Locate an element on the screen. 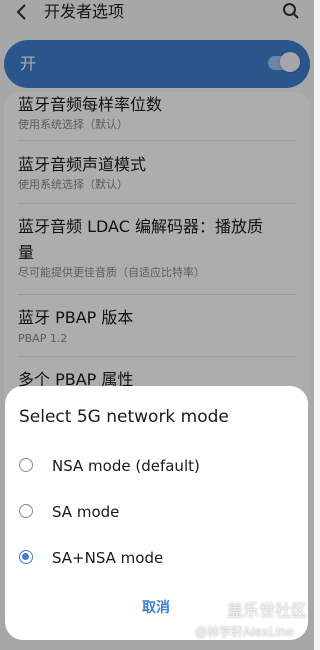 This screenshot has height=650, width=320. option-nsa-mode: NSA mode (default) is located at coordinates (156, 466).